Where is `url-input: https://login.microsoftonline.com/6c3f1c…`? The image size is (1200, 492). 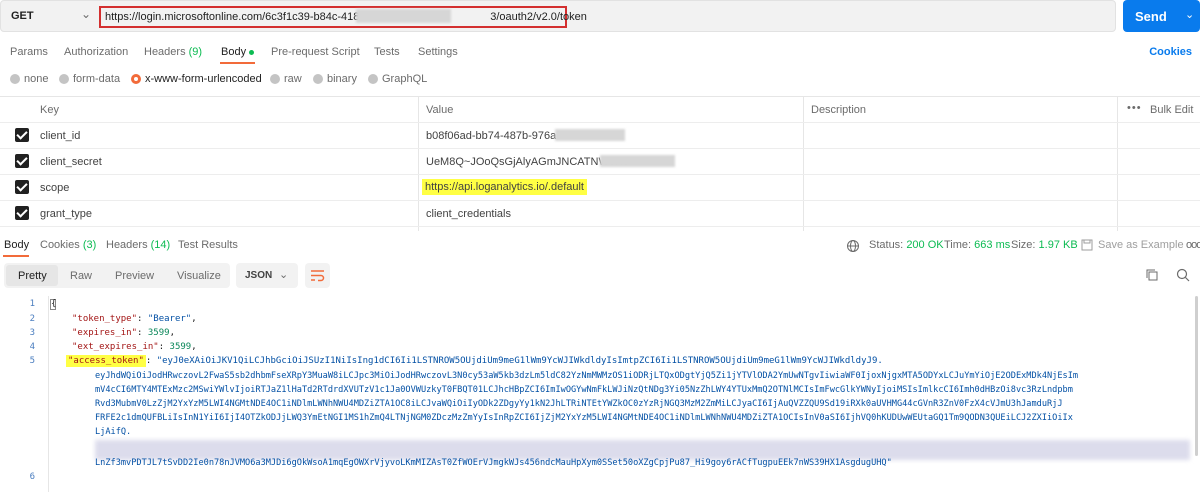
url-input: https://login.microsoftonline.com/6c3f1c… is located at coordinates (346, 17).